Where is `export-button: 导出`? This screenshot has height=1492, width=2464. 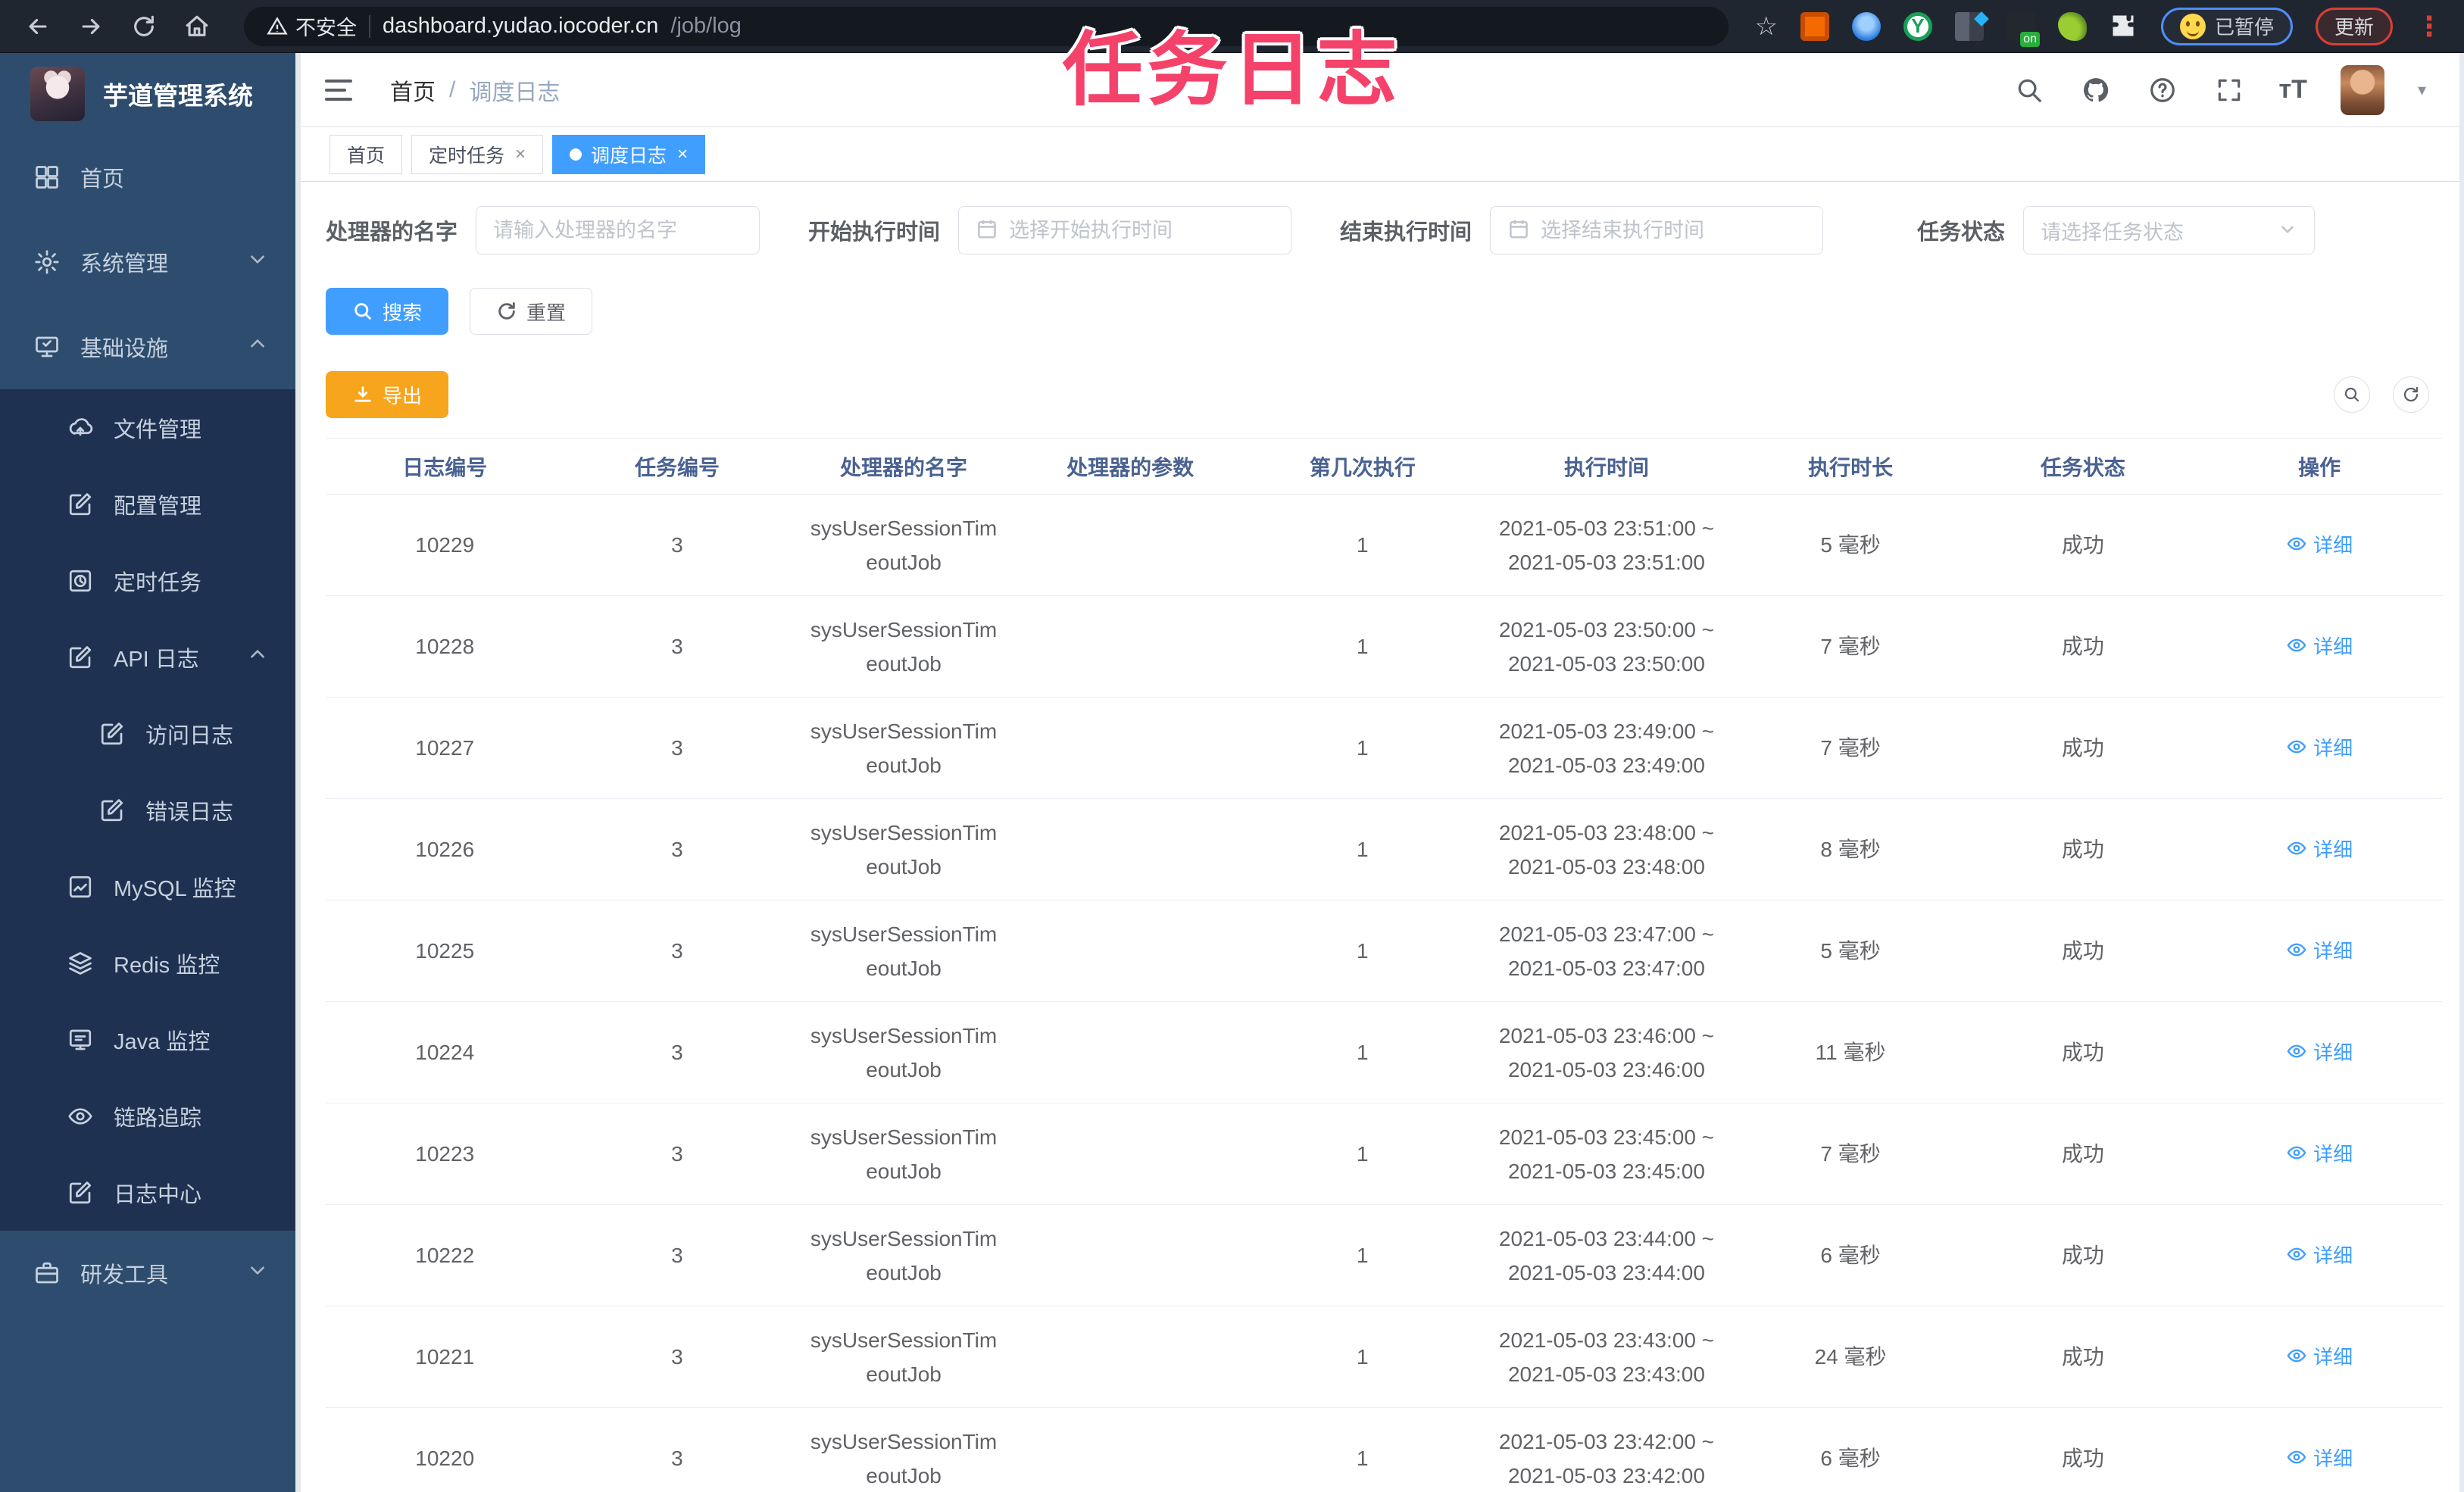 export-button: 导出 is located at coordinates (387, 395).